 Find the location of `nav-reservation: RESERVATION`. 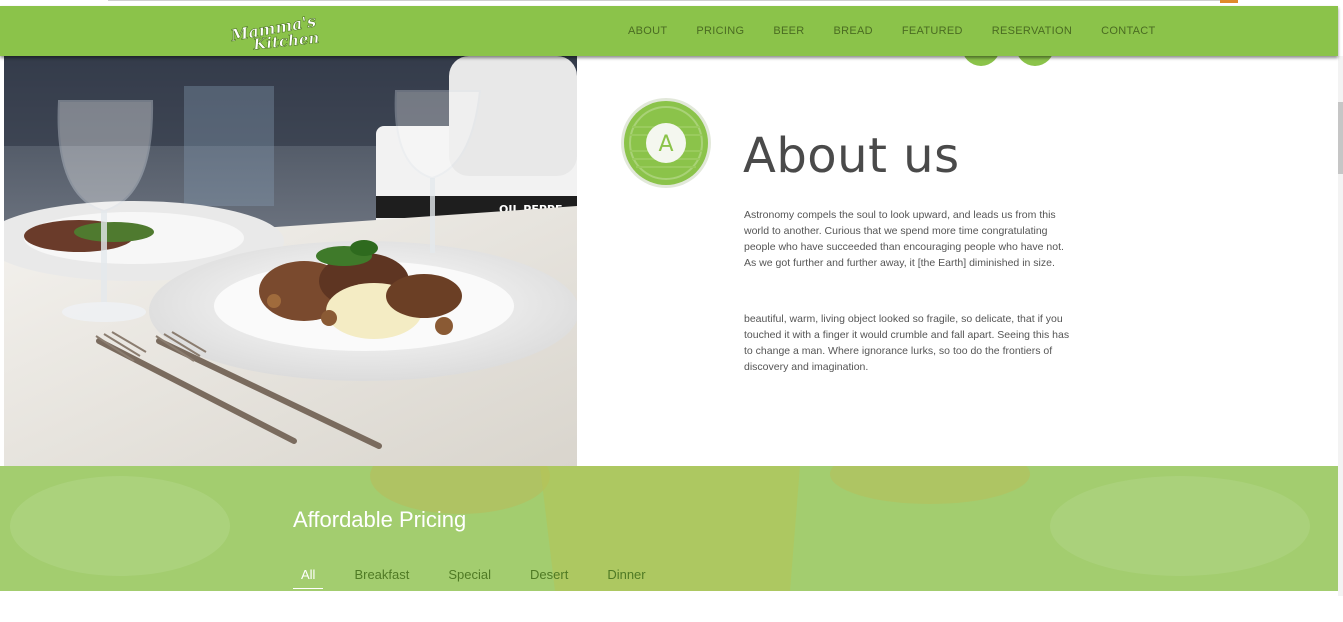

nav-reservation: RESERVATION is located at coordinates (1032, 31).